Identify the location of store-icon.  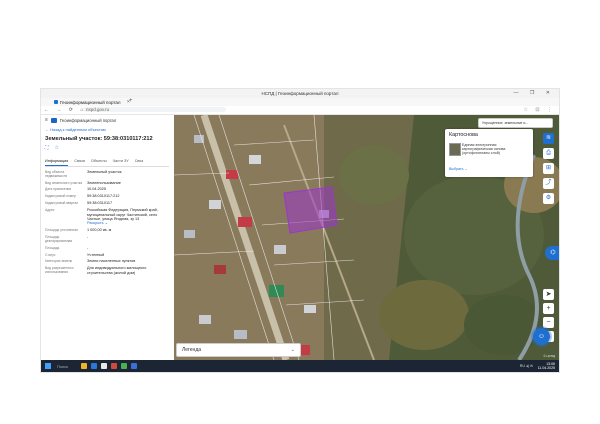
(104, 366).